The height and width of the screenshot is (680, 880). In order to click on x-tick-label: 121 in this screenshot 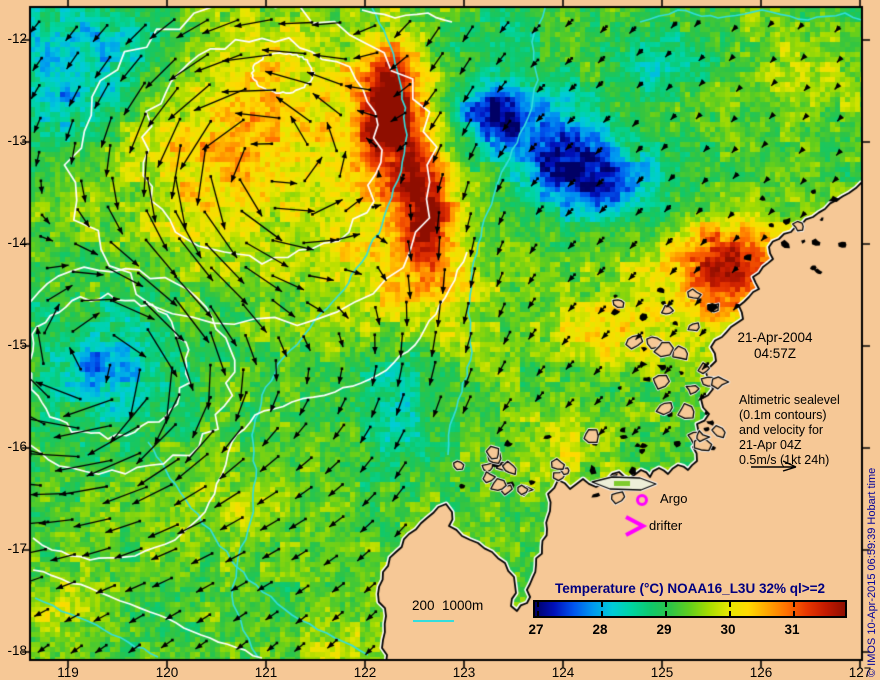, I will do `click(266, 672)`.